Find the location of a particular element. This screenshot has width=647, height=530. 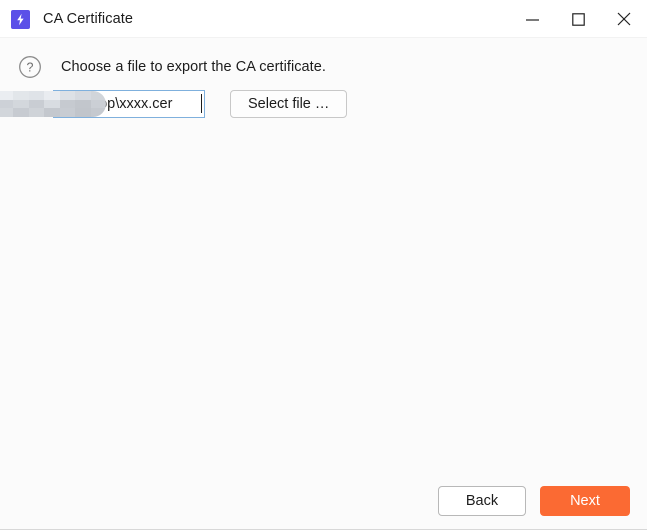

question-mark-circle-icon: ? is located at coordinates (30, 67).